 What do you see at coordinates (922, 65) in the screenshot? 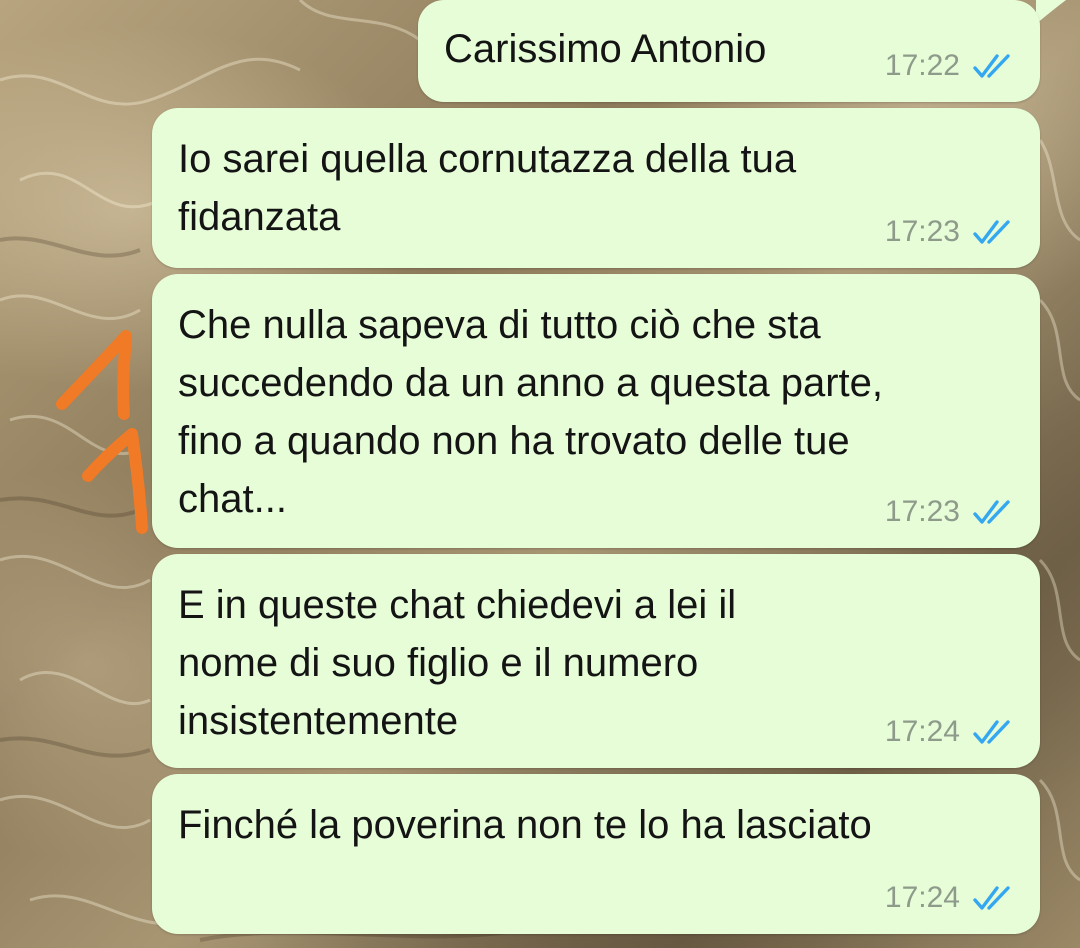
I see `message-time: 17:22` at bounding box center [922, 65].